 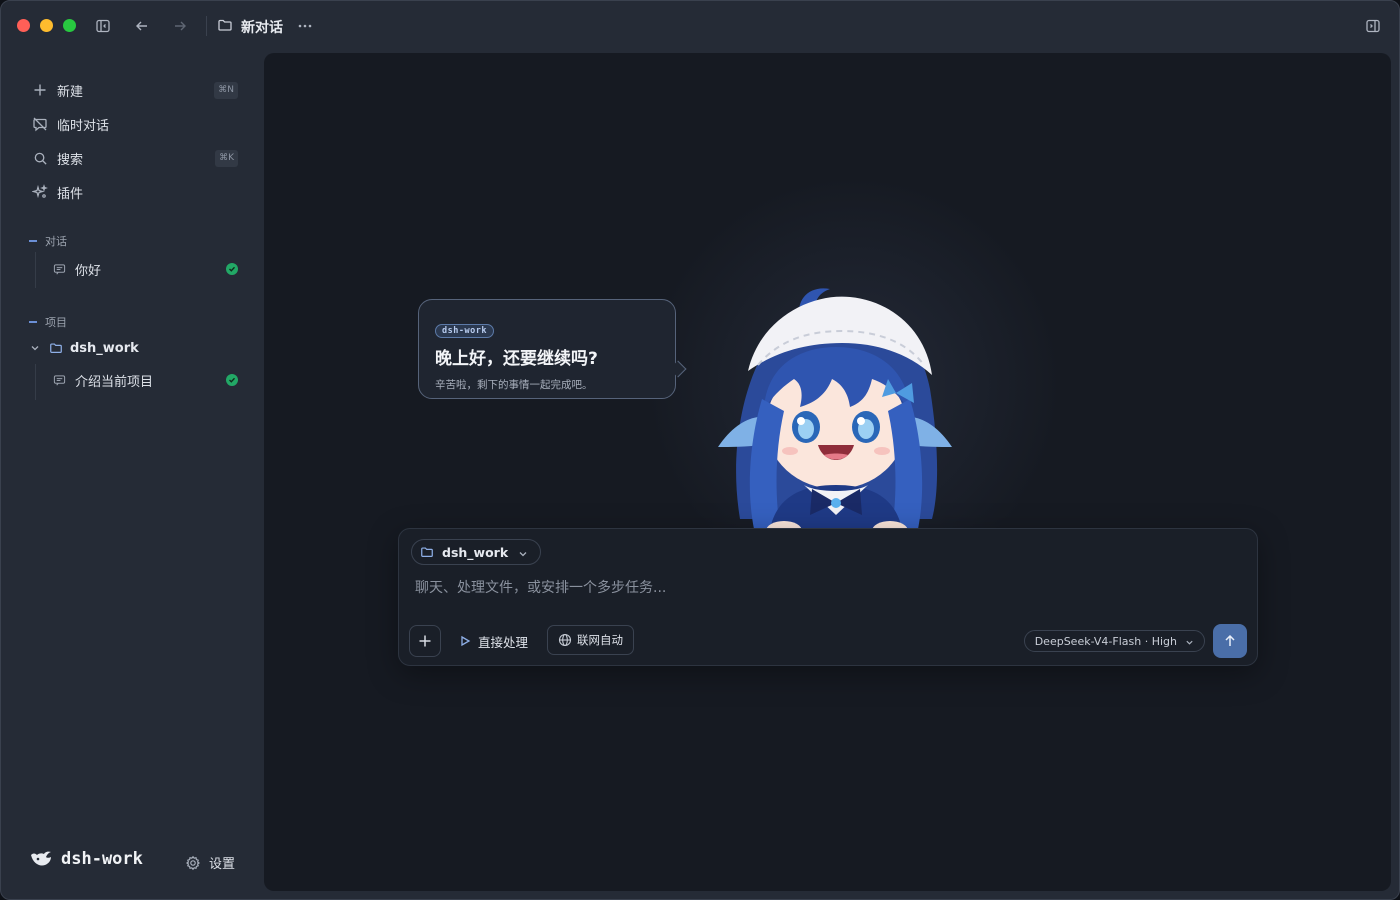 I want to click on sidebar-toggle-icon, so click(x=103, y=26).